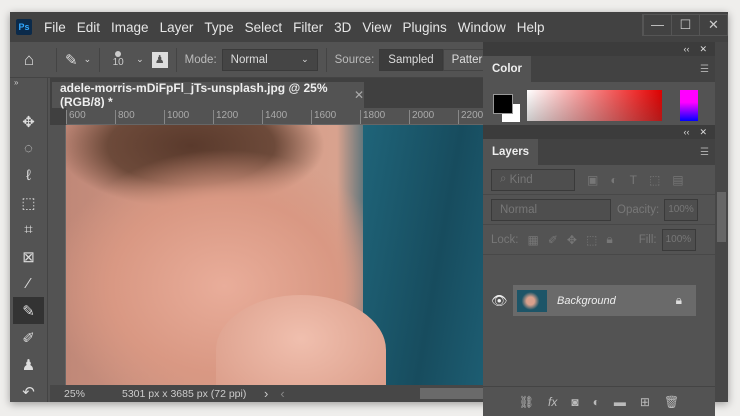 Image resolution: width=740 pixels, height=416 pixels. Describe the element at coordinates (609, 239) in the screenshot. I see `lock-all-icon: 🔒︎` at that location.